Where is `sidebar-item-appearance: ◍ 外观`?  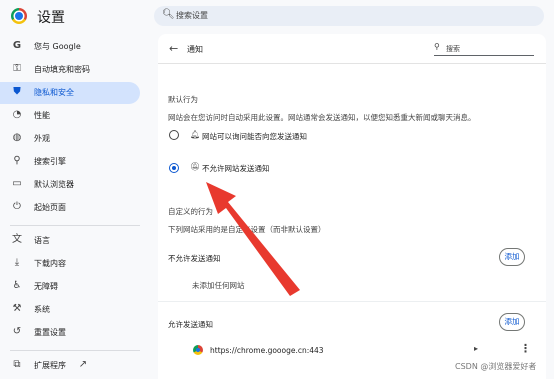 sidebar-item-appearance: ◍ 外观 is located at coordinates (70, 139).